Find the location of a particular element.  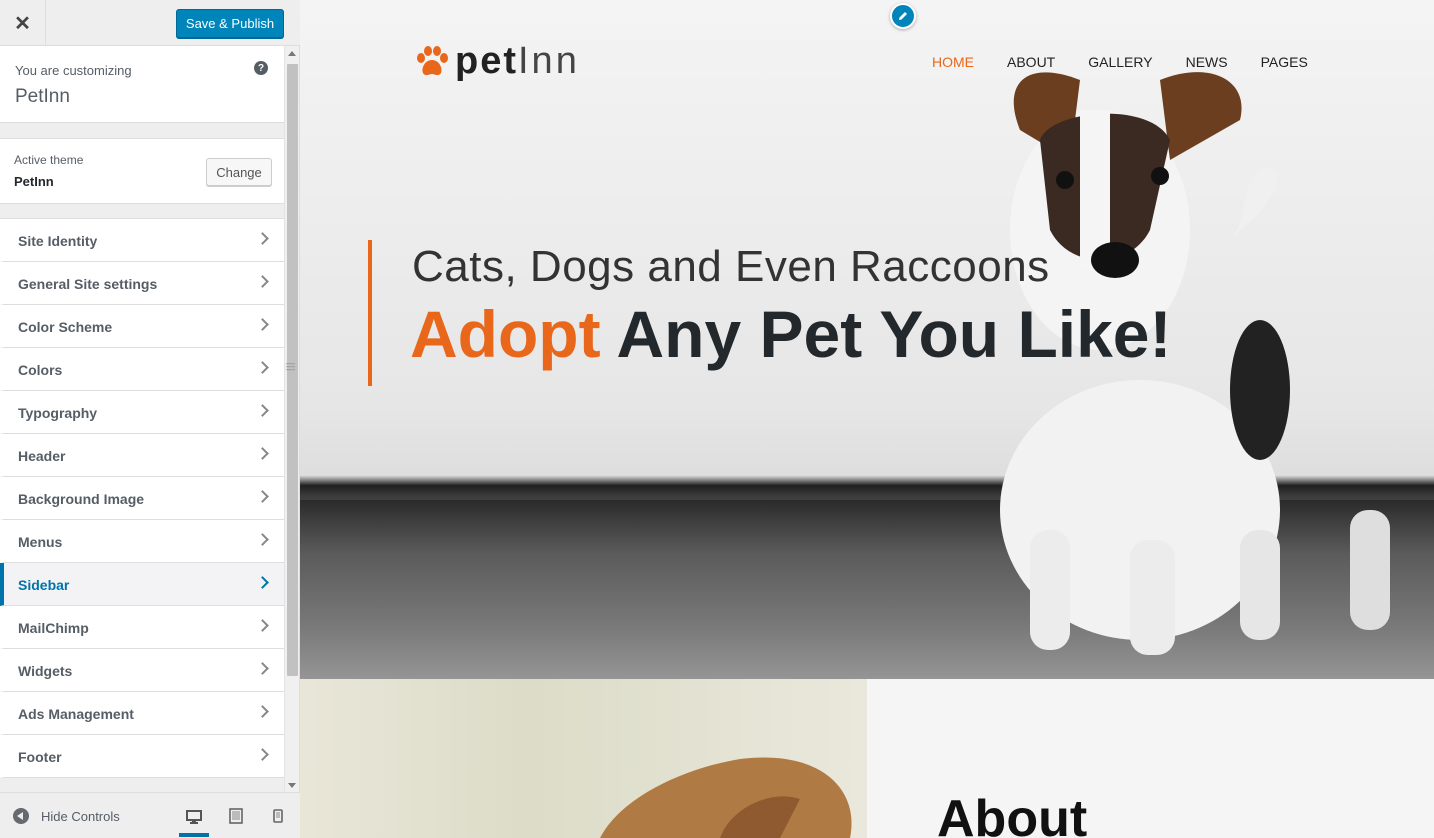

about-image is located at coordinates (583, 758).